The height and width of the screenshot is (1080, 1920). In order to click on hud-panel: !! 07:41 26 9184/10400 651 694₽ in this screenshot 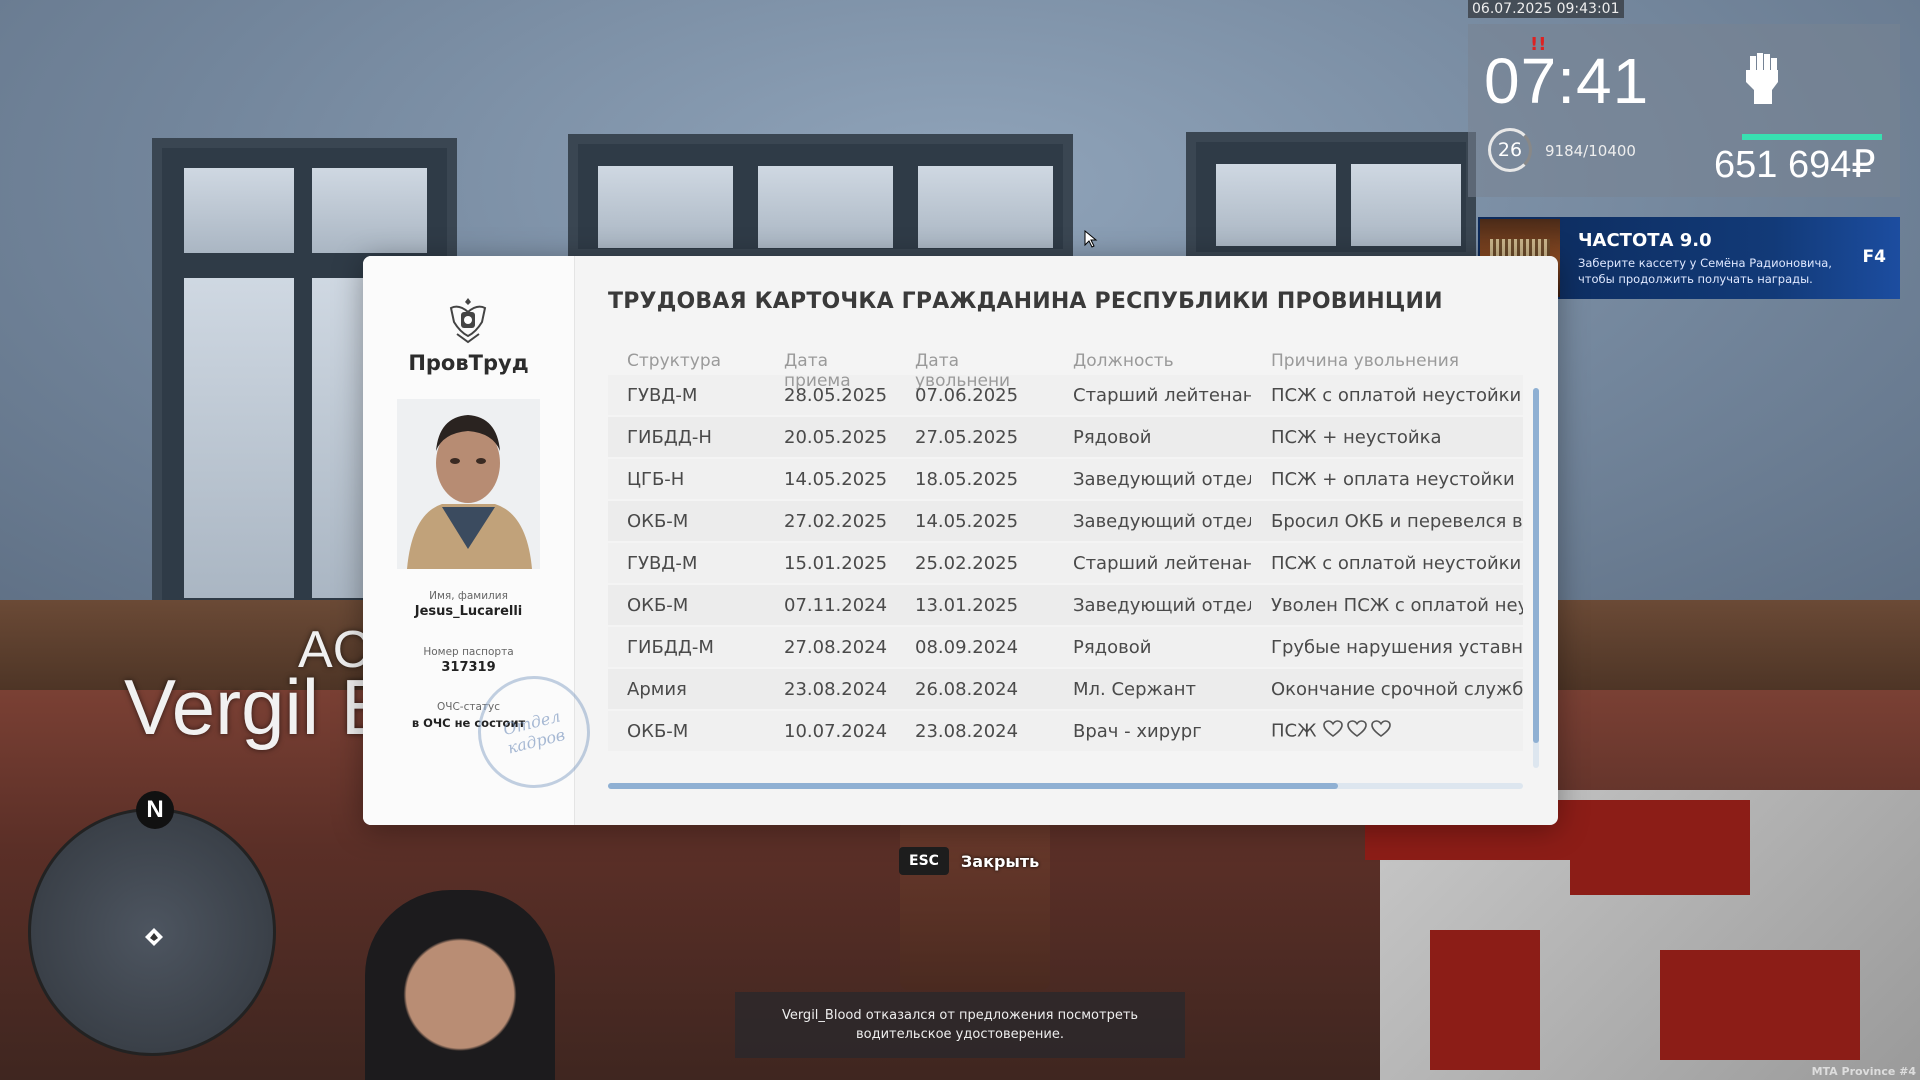, I will do `click(1684, 110)`.